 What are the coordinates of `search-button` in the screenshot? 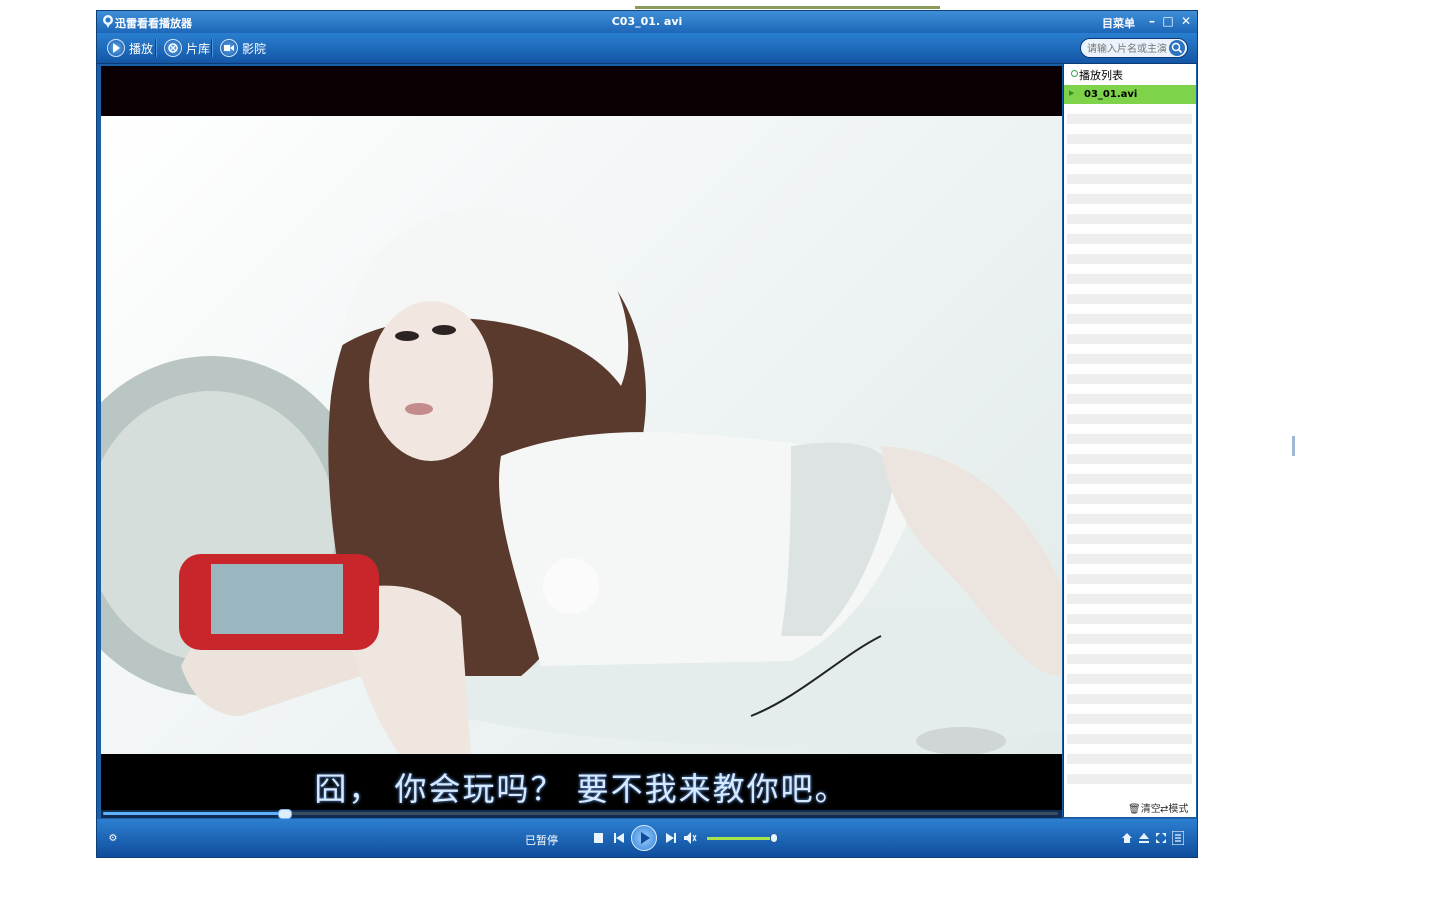 It's located at (1177, 48).